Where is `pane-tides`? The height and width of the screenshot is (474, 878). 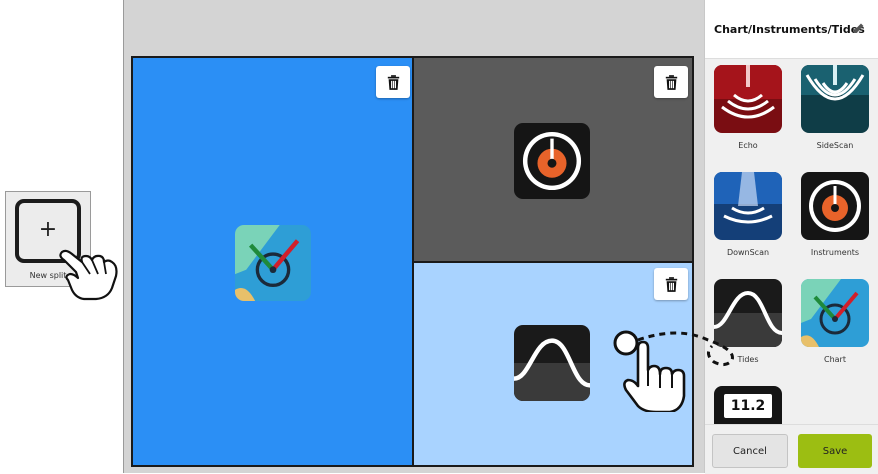
pane-tides is located at coordinates (553, 364).